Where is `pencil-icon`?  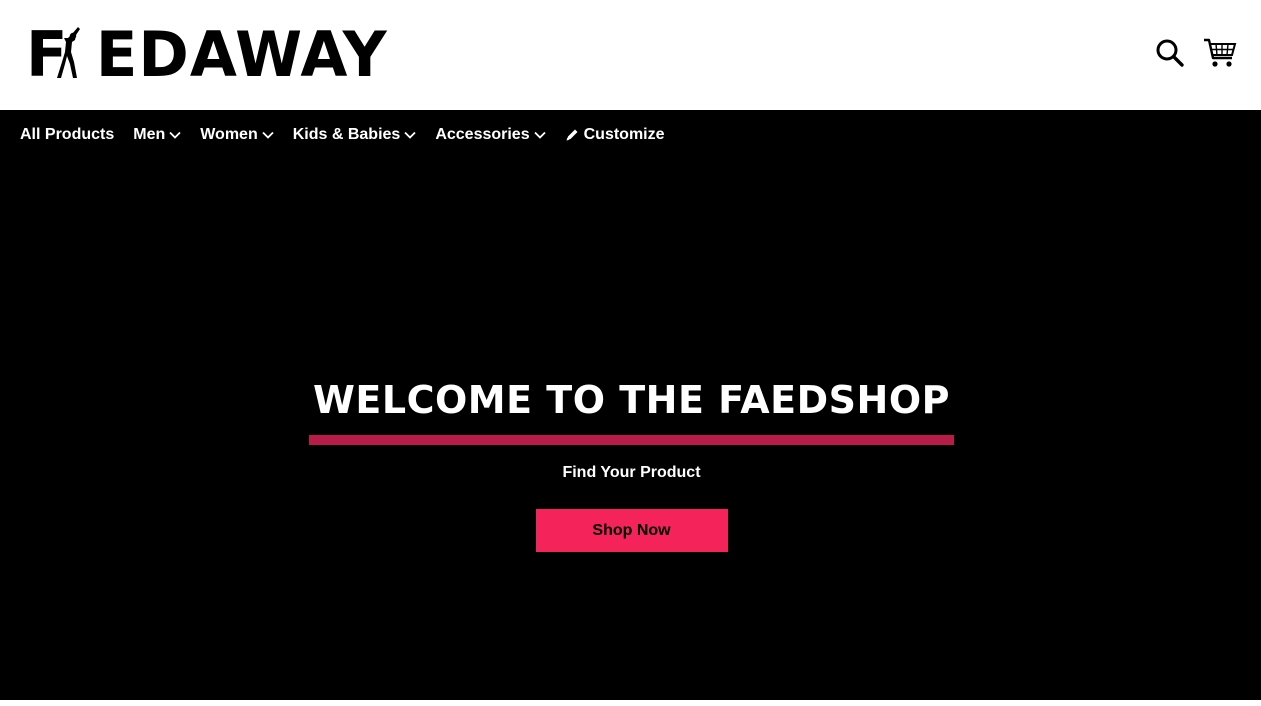
pencil-icon is located at coordinates (572, 135).